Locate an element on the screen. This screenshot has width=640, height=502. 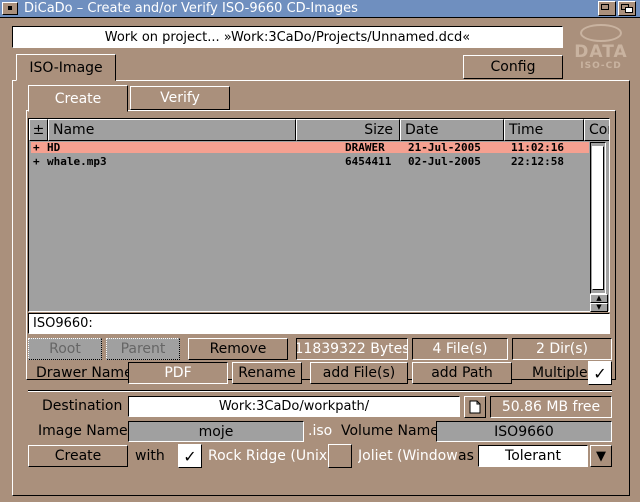
free-space-text: 50.86 MB free is located at coordinates (551, 407).